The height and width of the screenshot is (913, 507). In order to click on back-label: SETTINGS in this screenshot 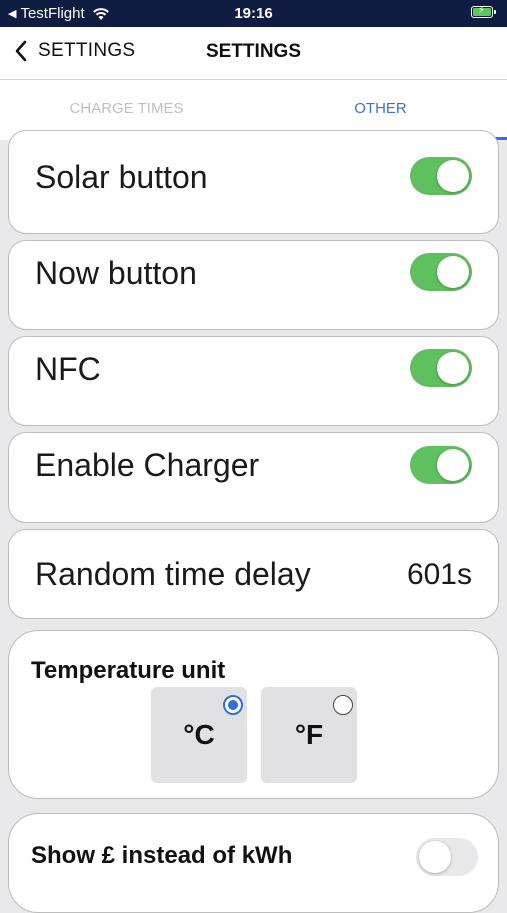, I will do `click(87, 50)`.